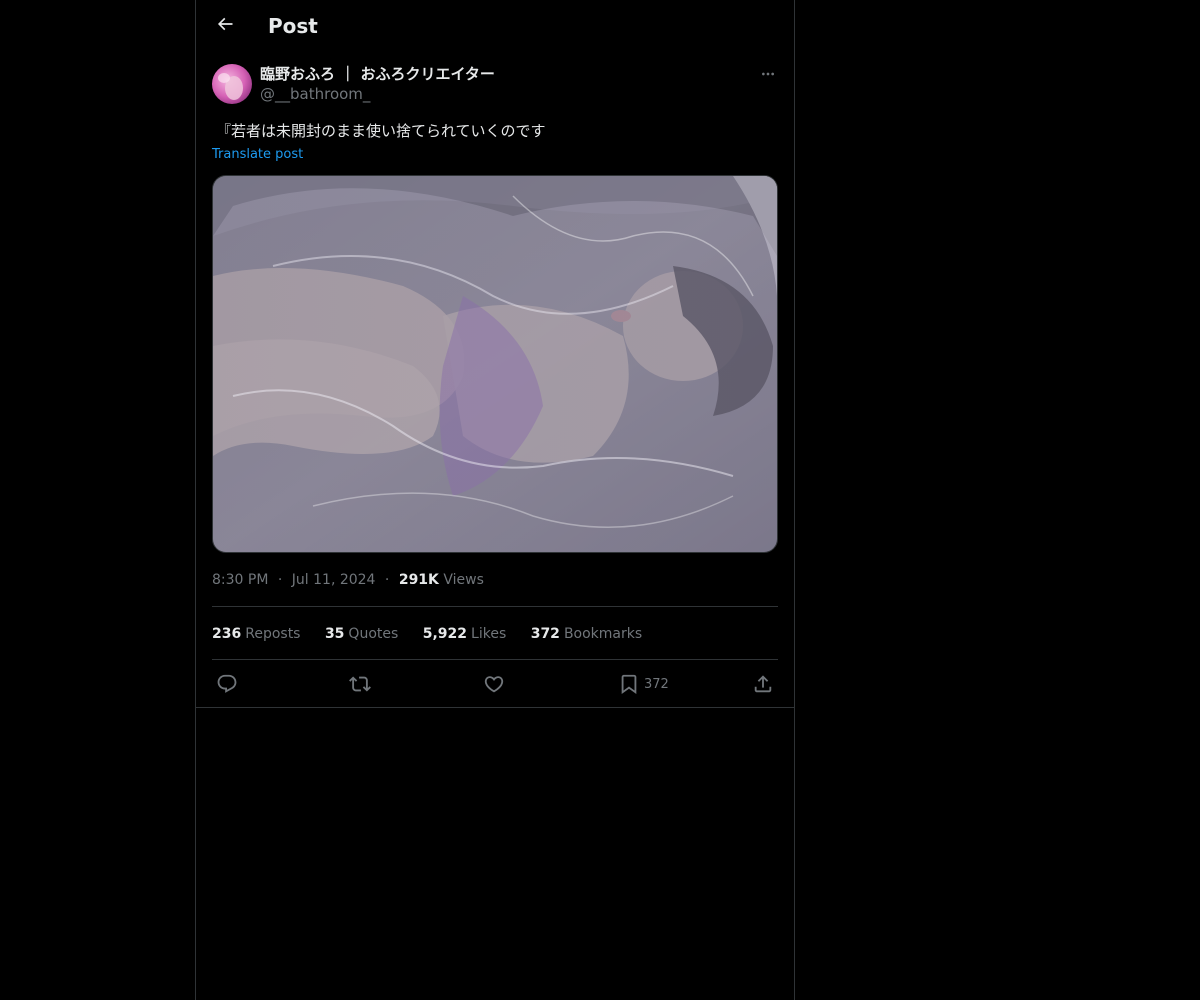  I want to click on views-label: Views, so click(463, 580).